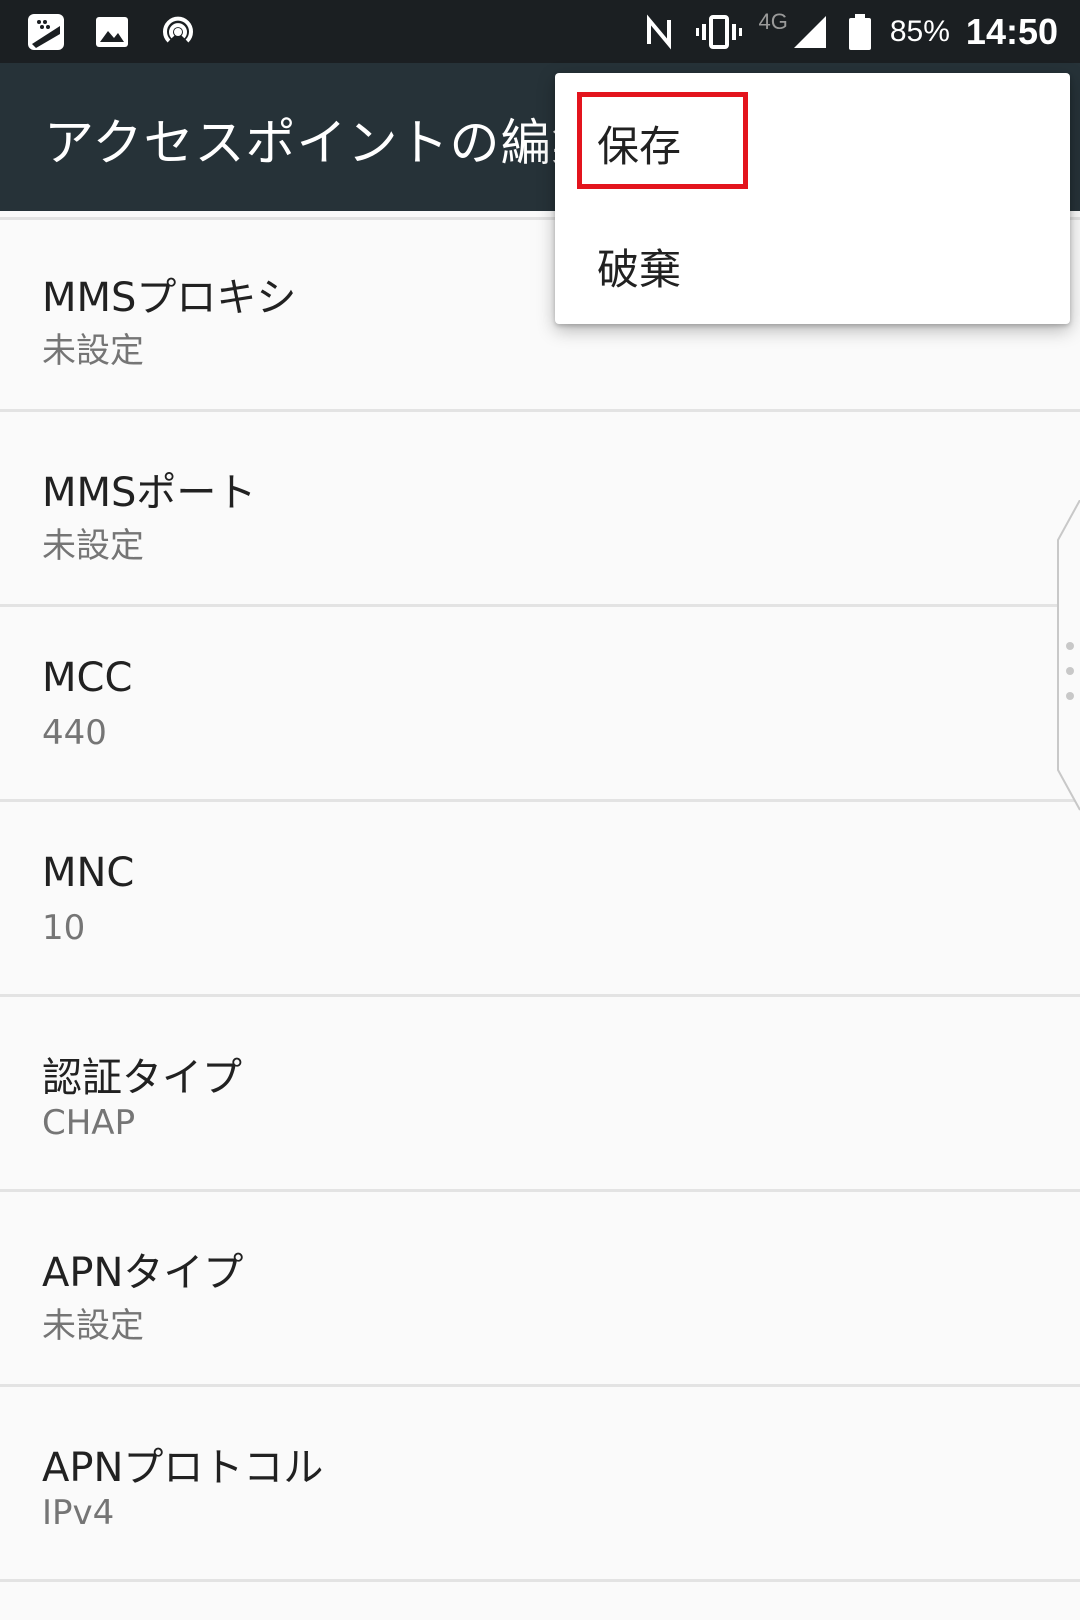  I want to click on clock: 14:50, so click(1011, 31).